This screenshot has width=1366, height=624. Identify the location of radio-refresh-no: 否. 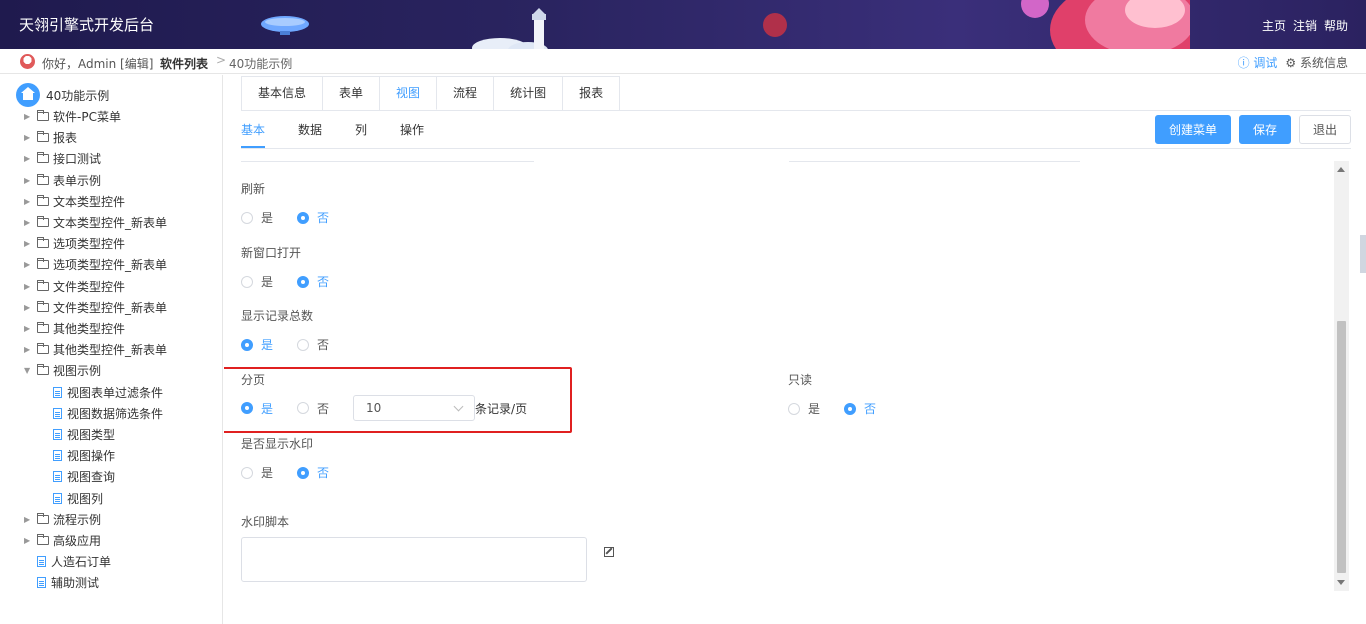
(313, 217).